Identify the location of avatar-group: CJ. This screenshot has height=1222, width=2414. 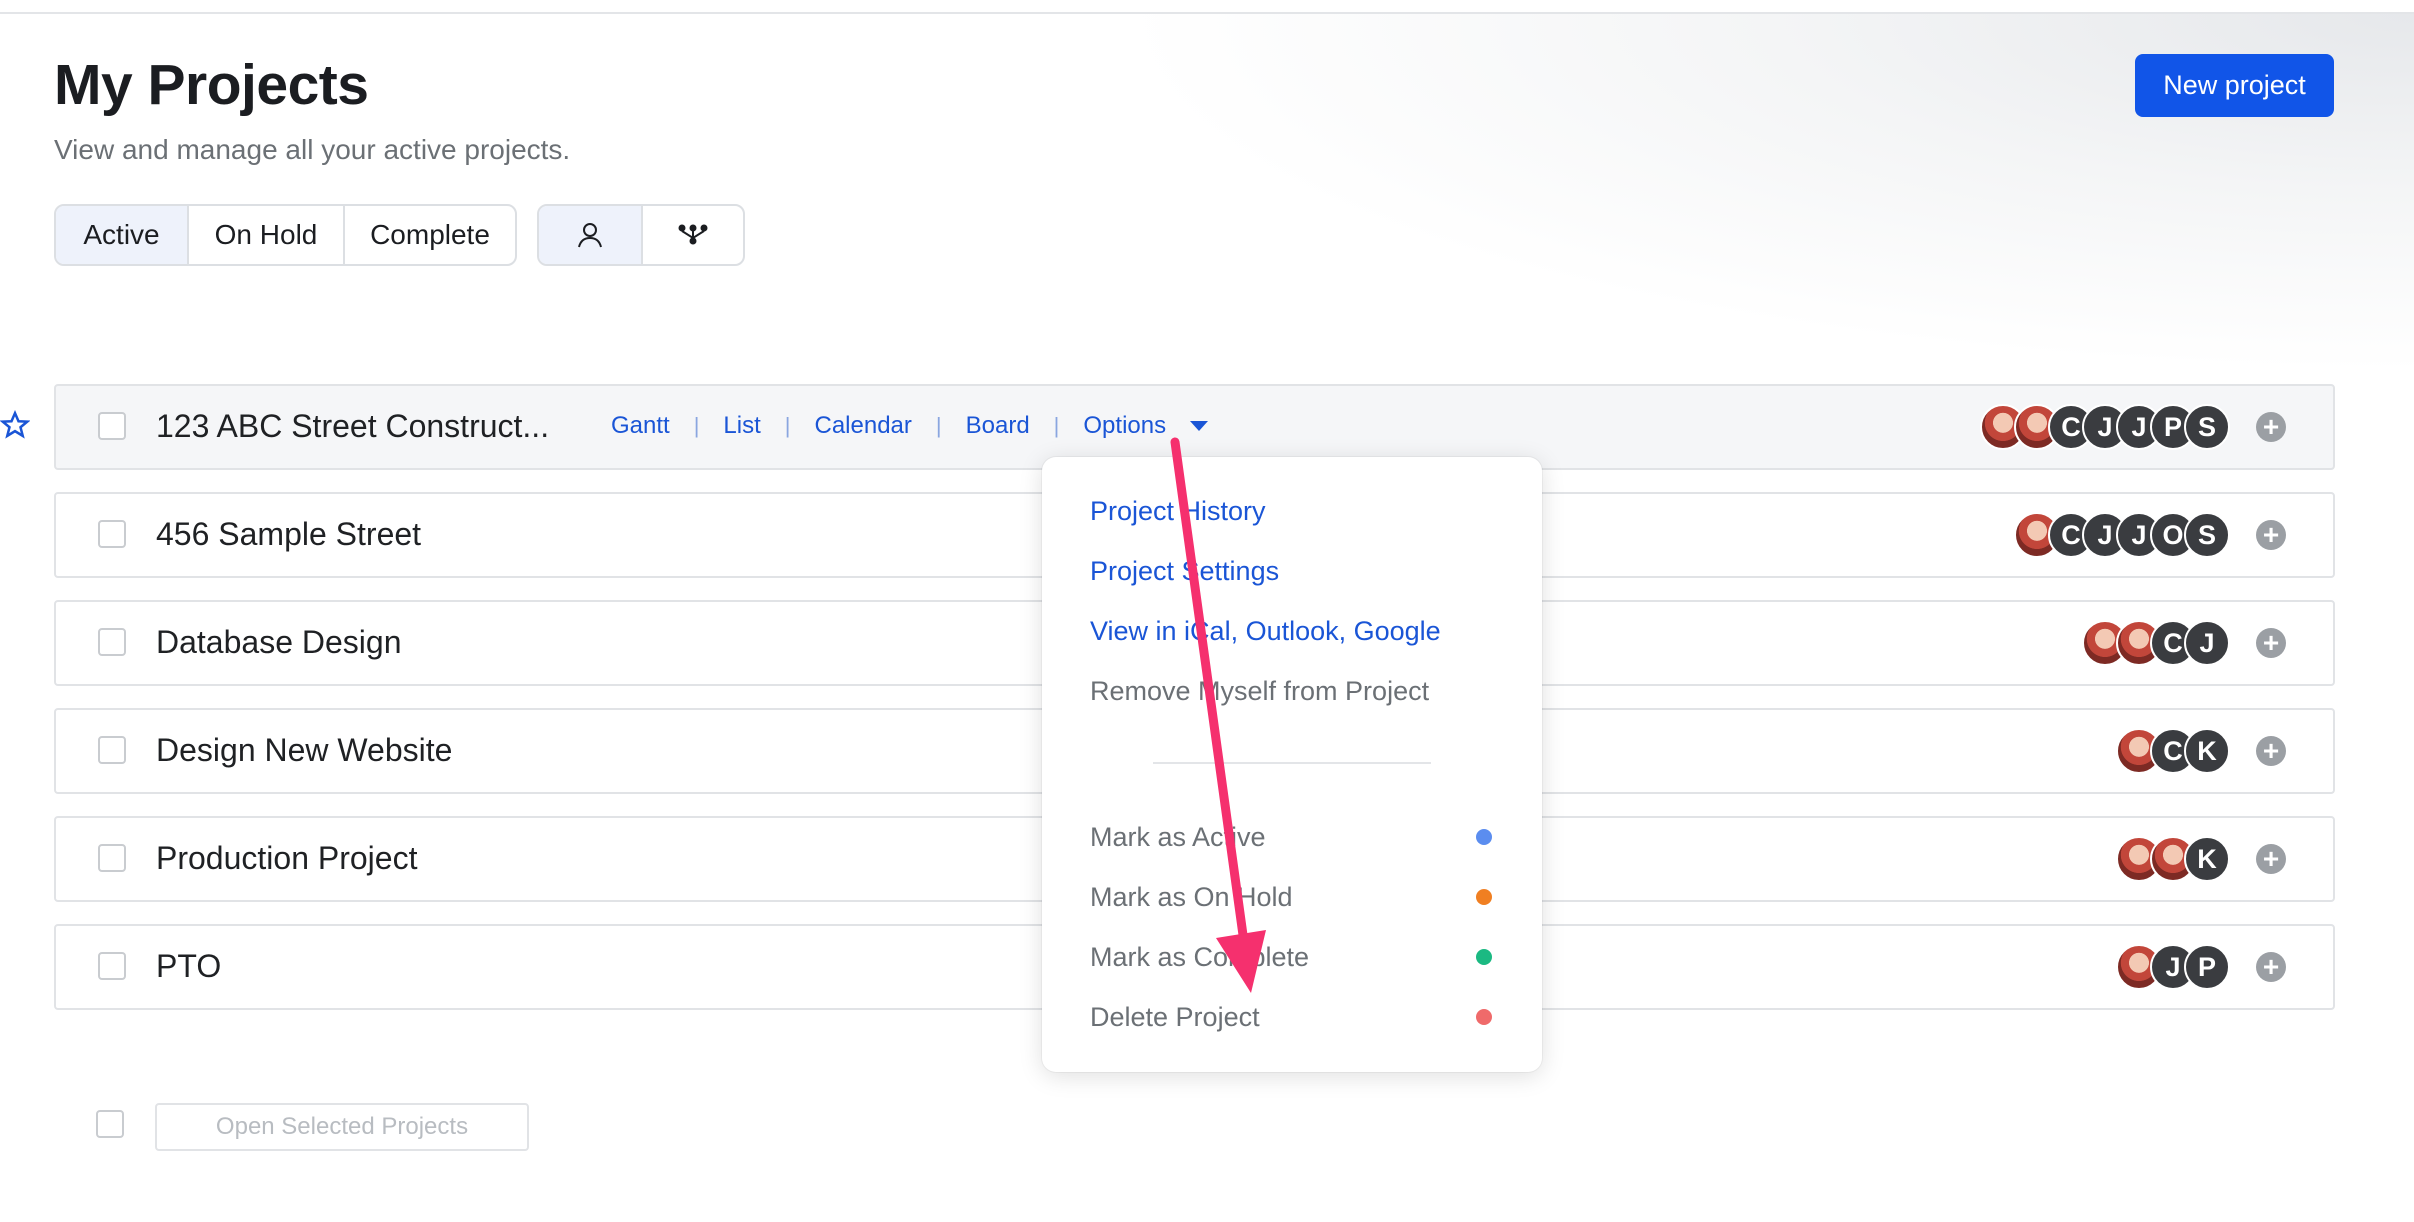
(2156, 643).